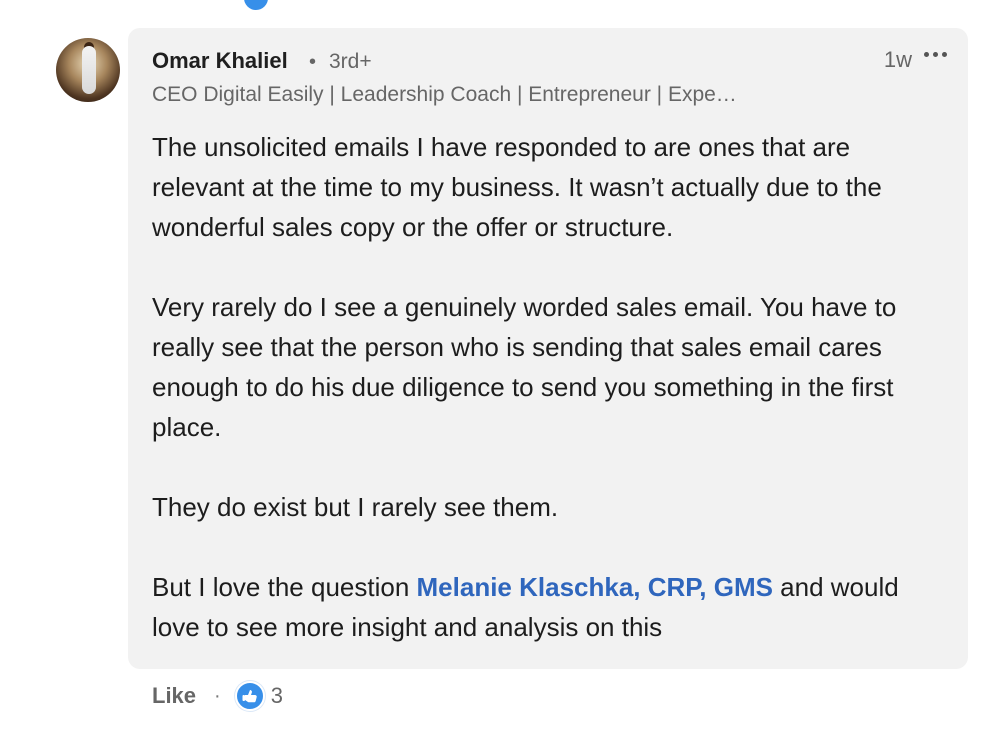  I want to click on like-reaction-icon, so click(249, 696).